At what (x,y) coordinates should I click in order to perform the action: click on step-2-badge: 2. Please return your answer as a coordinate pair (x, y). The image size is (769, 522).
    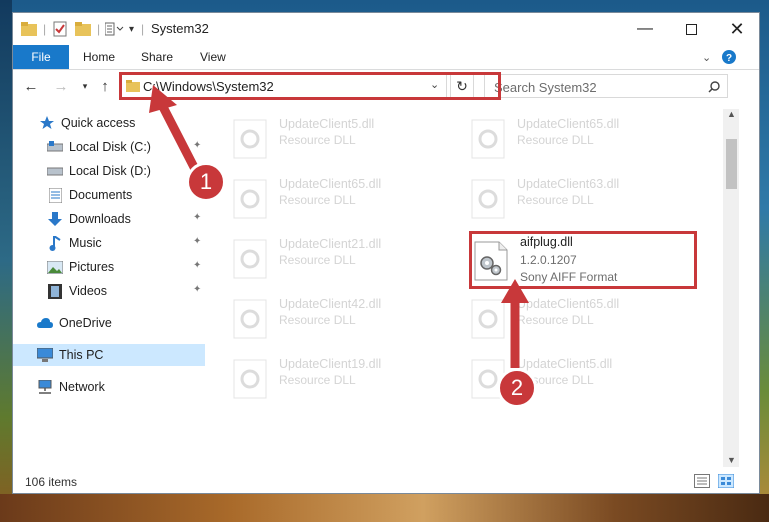
    Looking at the image, I should click on (517, 388).